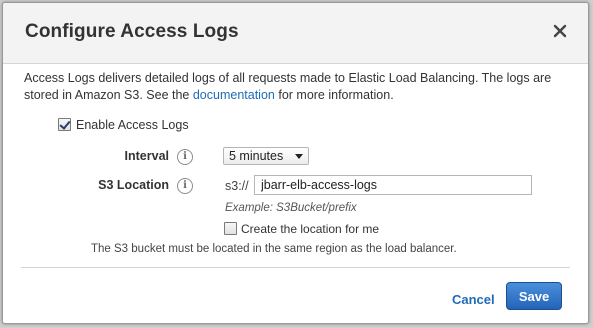 The image size is (593, 328). Describe the element at coordinates (295, 267) in the screenshot. I see `footer-divider` at that location.